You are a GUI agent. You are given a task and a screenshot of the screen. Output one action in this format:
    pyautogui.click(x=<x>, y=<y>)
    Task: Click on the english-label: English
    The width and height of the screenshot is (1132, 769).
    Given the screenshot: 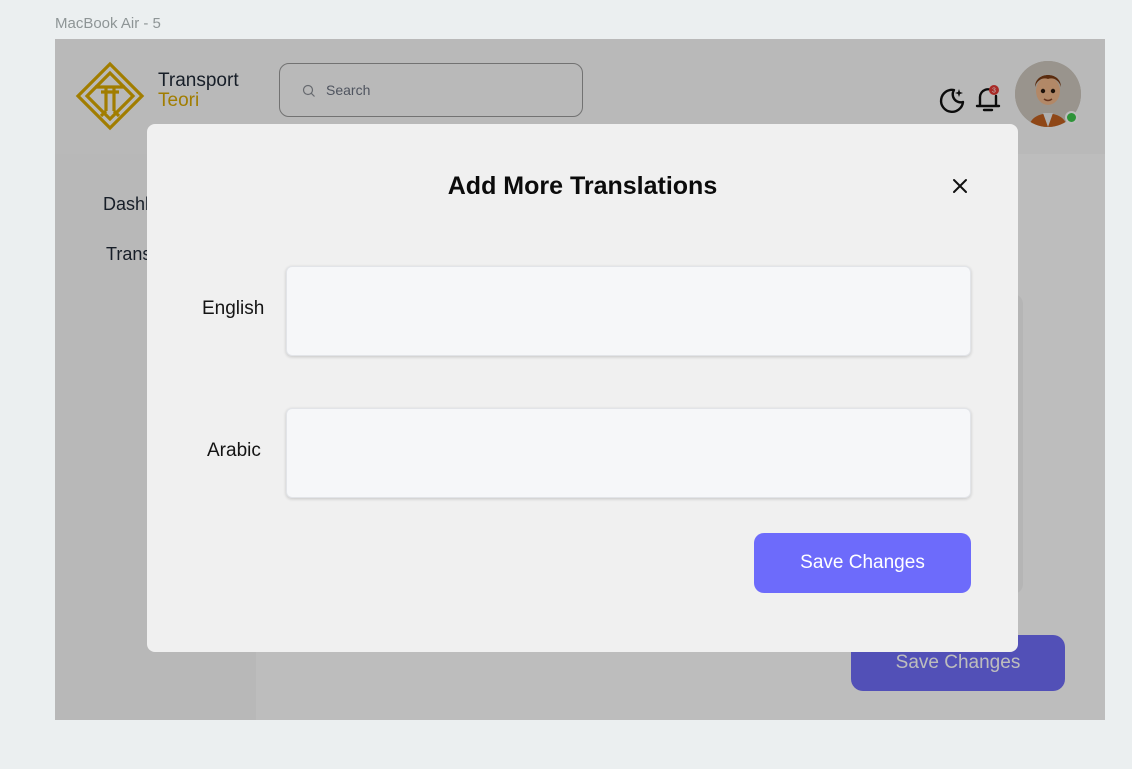 What is the action you would take?
    pyautogui.click(x=233, y=308)
    